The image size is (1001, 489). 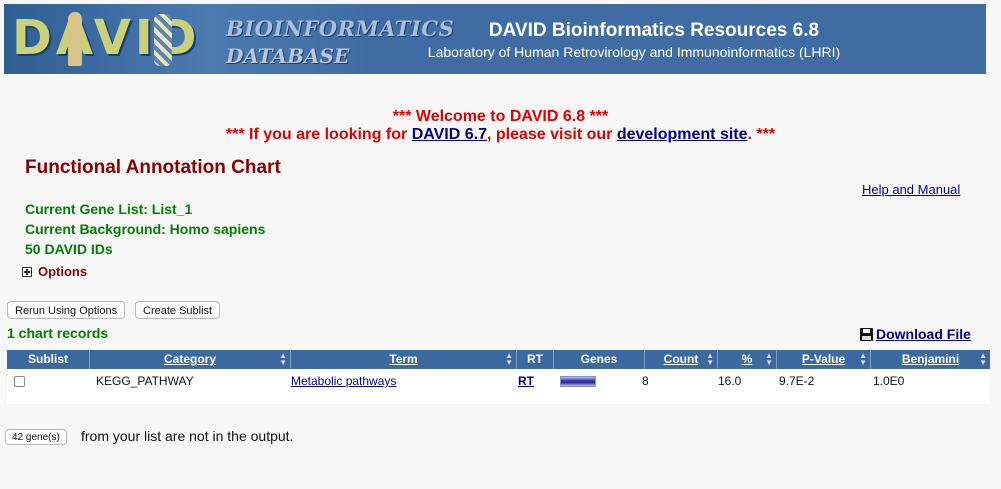 What do you see at coordinates (187, 436) in the screenshot?
I see `missing-genes-text: from your list are not in the output.` at bounding box center [187, 436].